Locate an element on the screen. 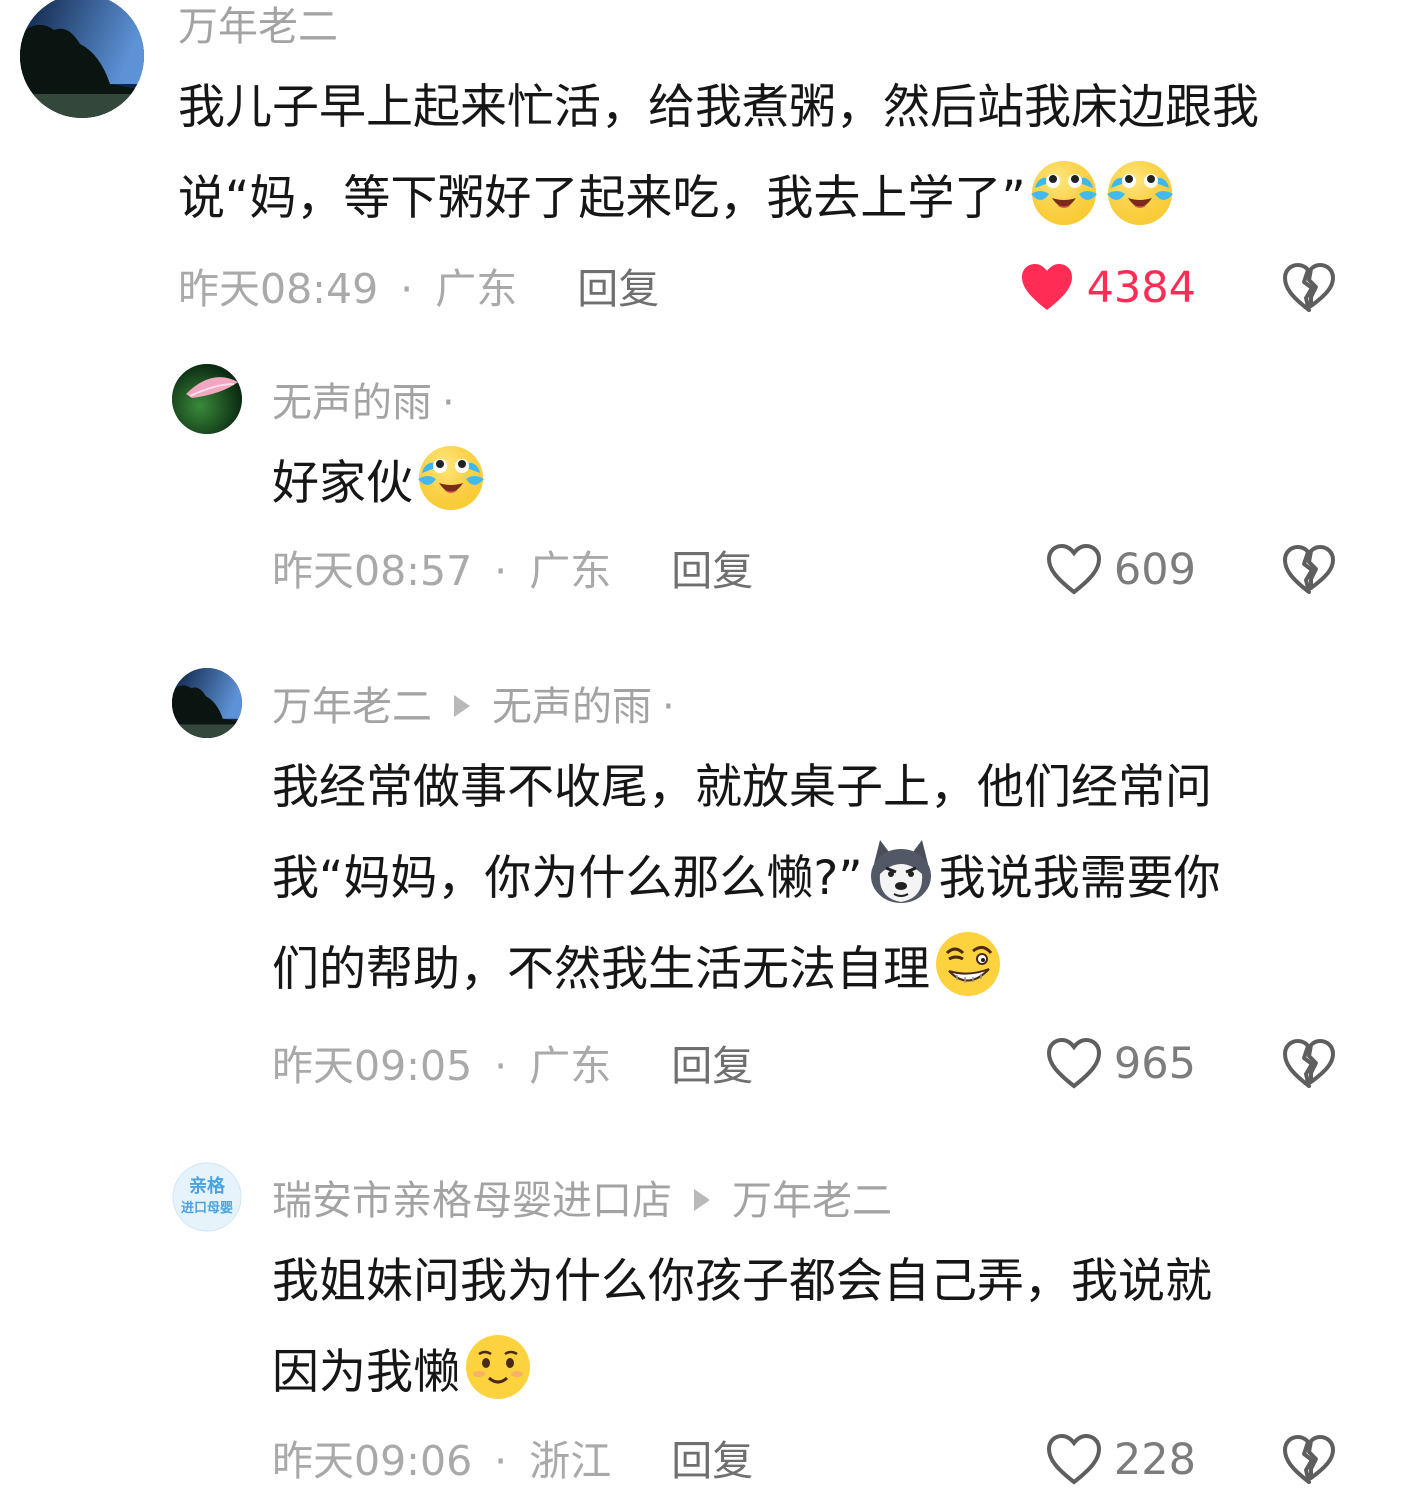 Image resolution: width=1401 pixels, height=1495 pixels. svg-text: 亲格 is located at coordinates (207, 1186).